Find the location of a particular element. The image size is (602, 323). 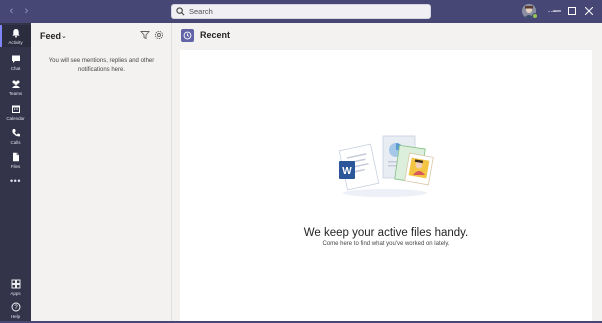

search-icon is located at coordinates (180, 11).